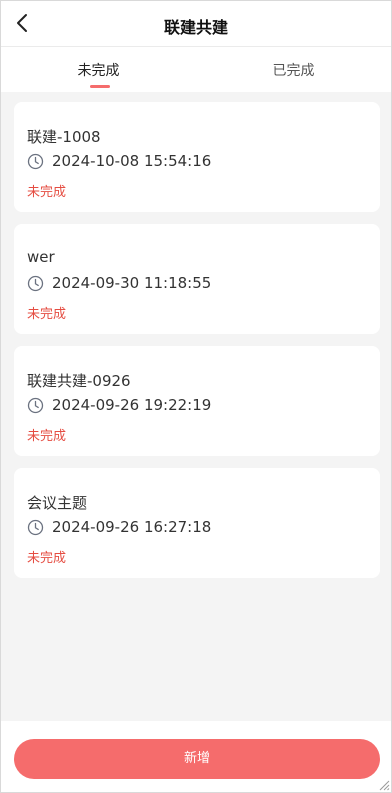 This screenshot has width=392, height=793. I want to click on list-item: wer 2024-09-30 11:18:55 未完成, so click(197, 279).